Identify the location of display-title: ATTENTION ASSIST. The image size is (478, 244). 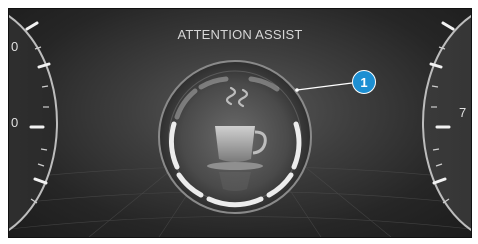
(240, 34).